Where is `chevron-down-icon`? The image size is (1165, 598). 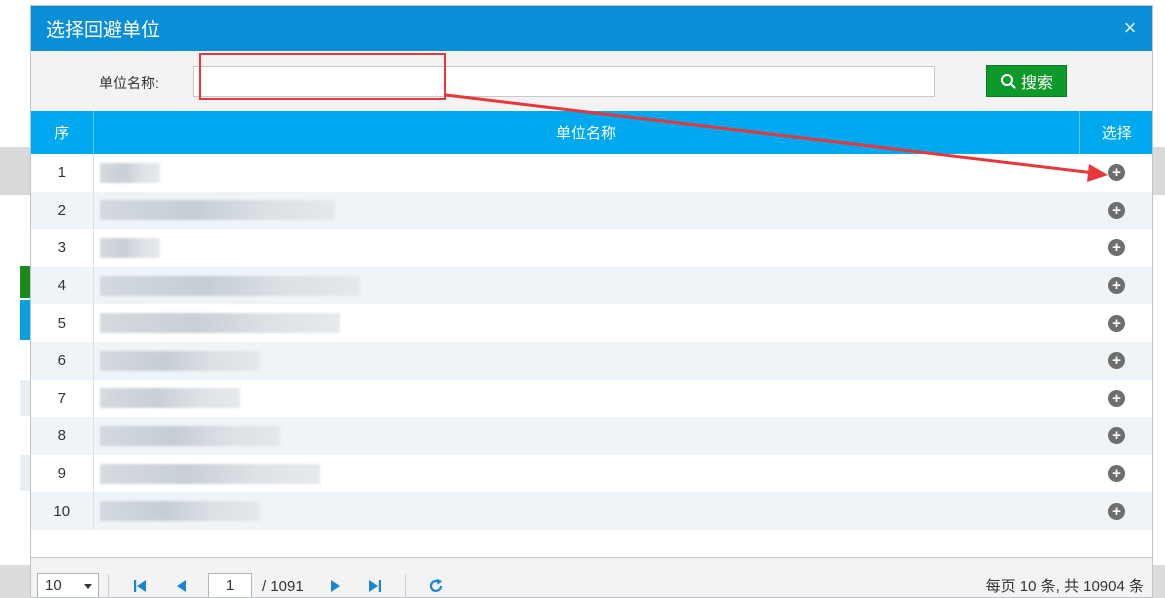
chevron-down-icon is located at coordinates (88, 586).